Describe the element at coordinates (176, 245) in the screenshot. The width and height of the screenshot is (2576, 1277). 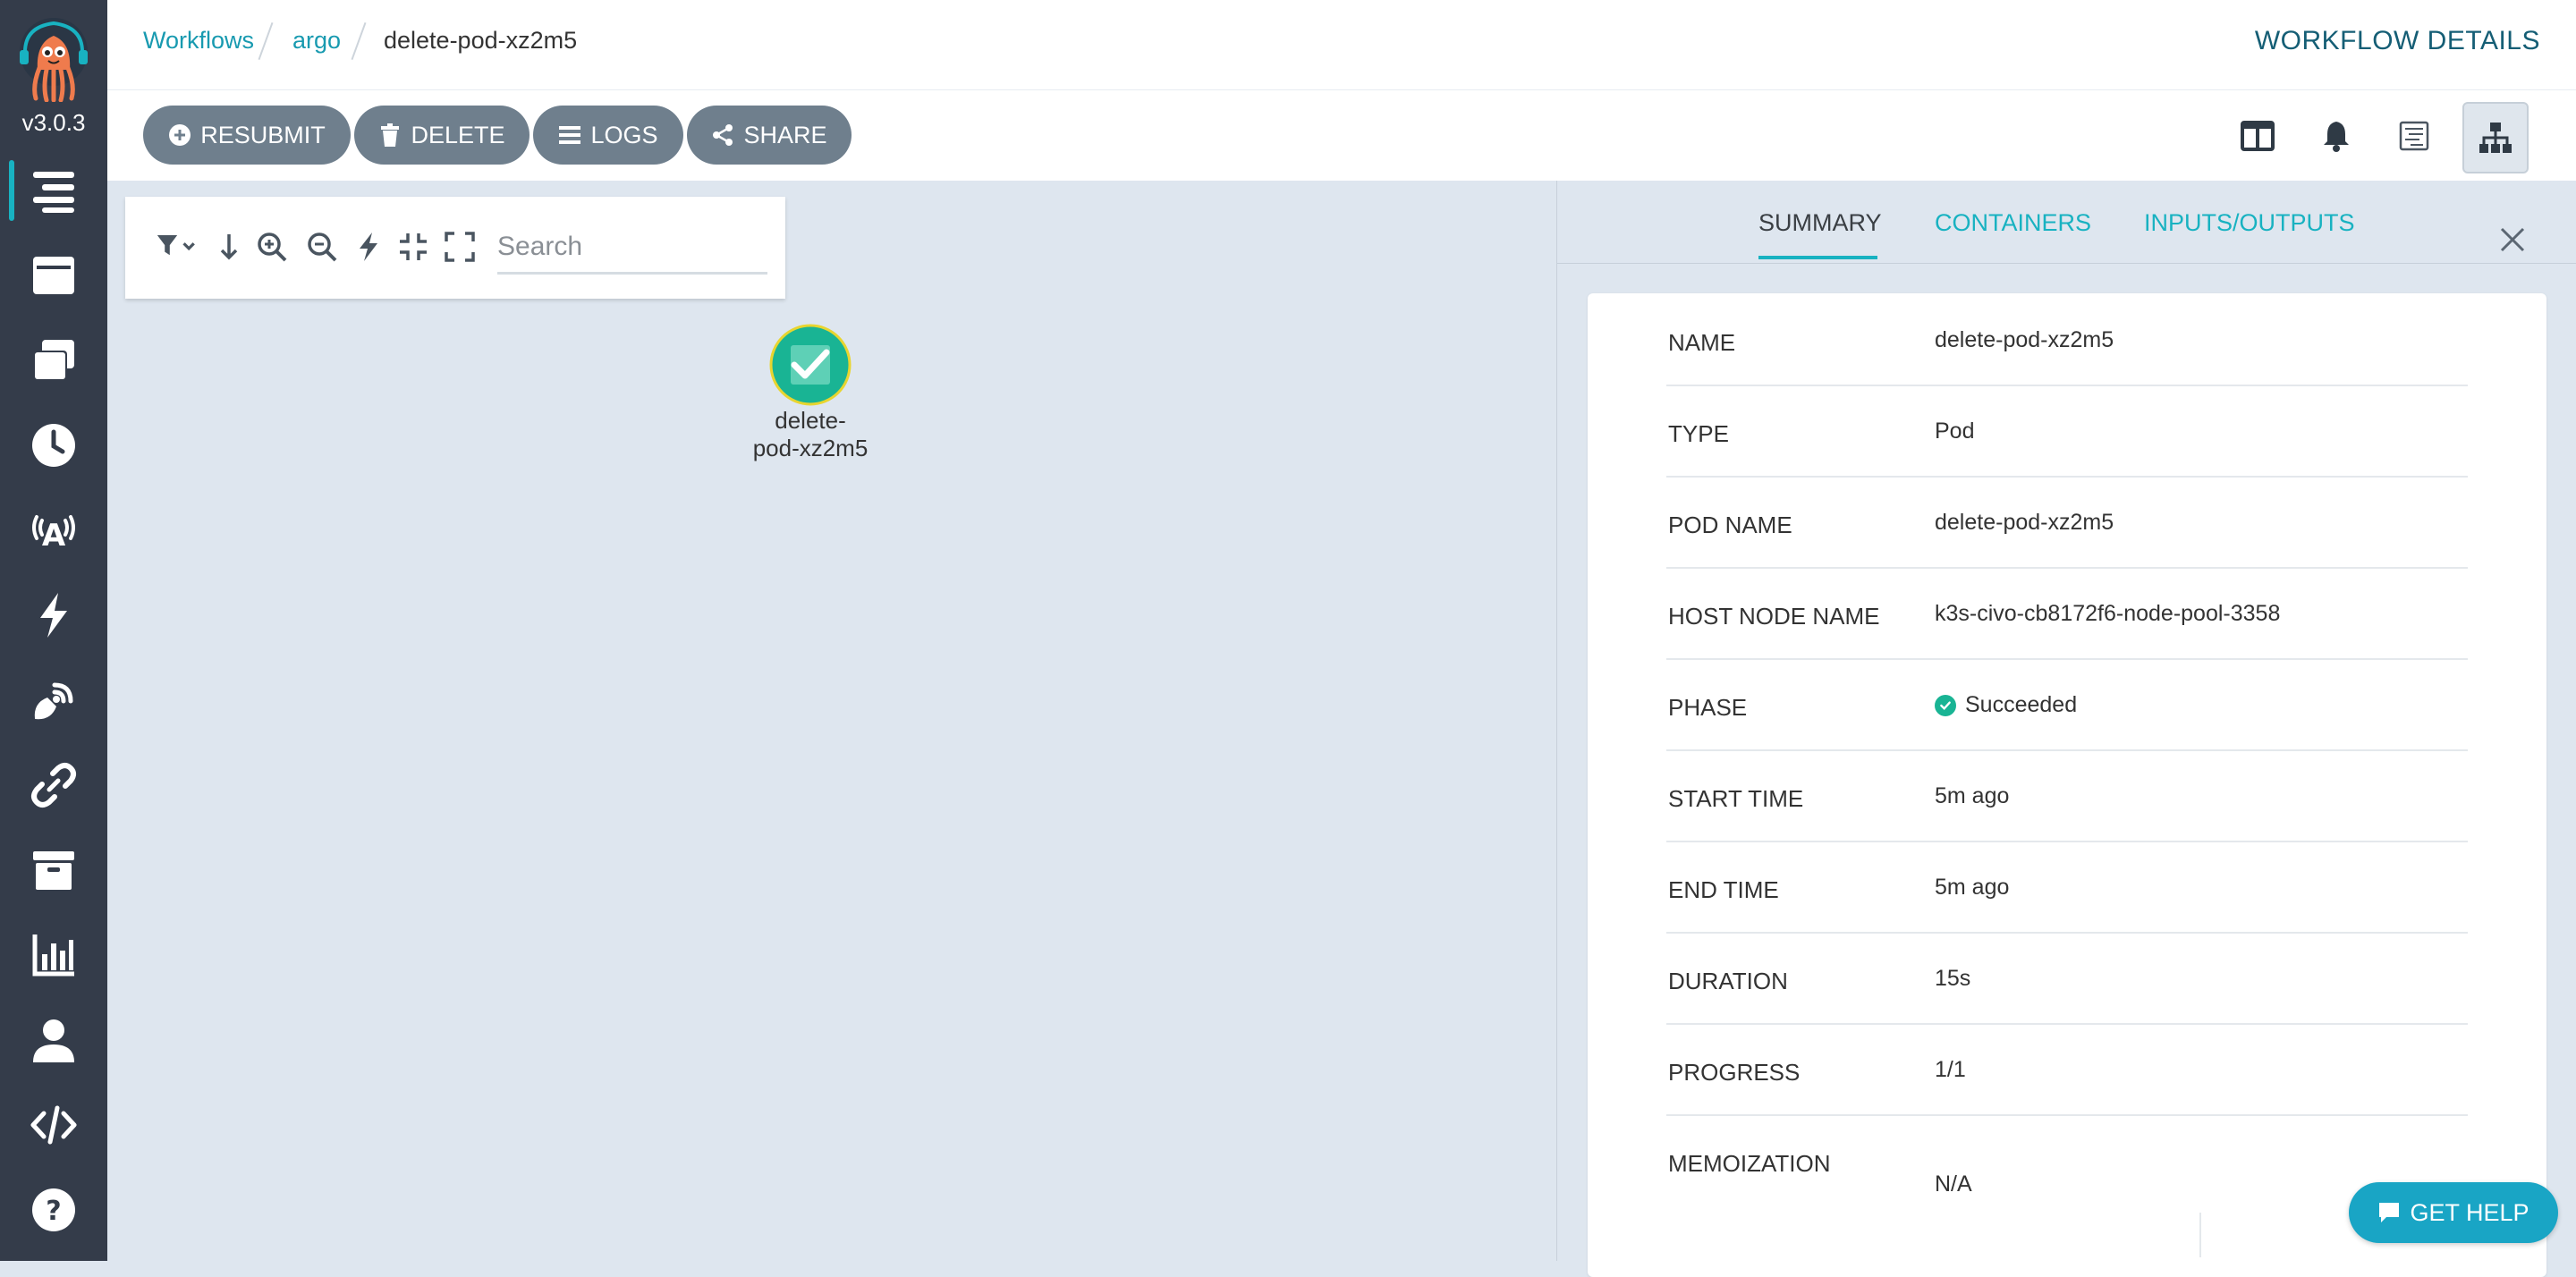
I see `filter-icon` at that location.